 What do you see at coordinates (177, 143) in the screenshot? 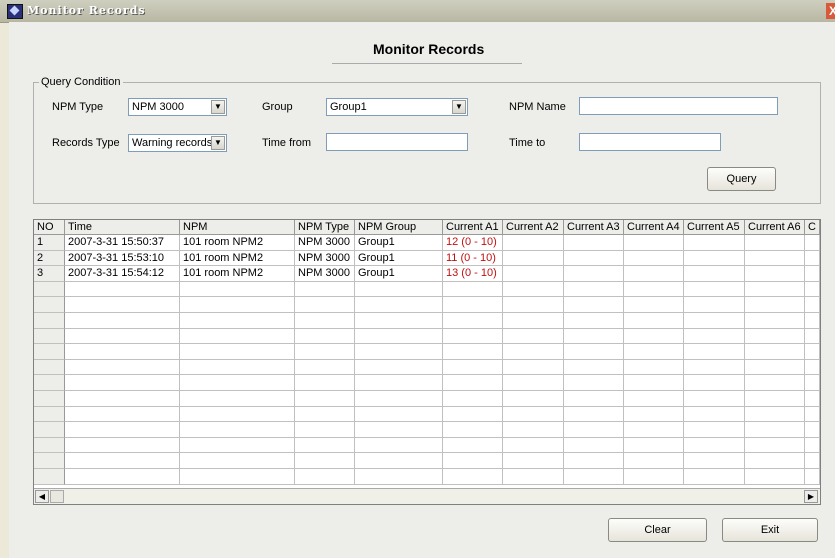
I see `records-type-select: Warning records ▼` at bounding box center [177, 143].